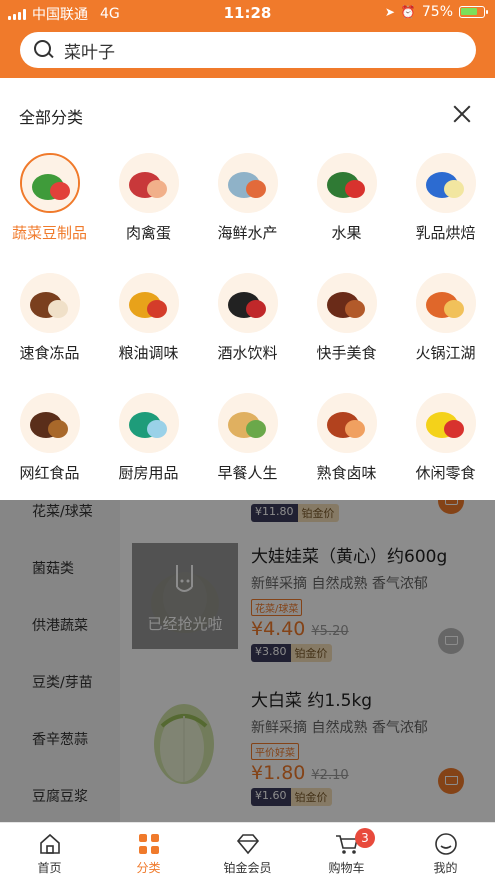 Image resolution: width=495 pixels, height=881 pixels. I want to click on category-item: 酒水饮料, so click(247, 328).